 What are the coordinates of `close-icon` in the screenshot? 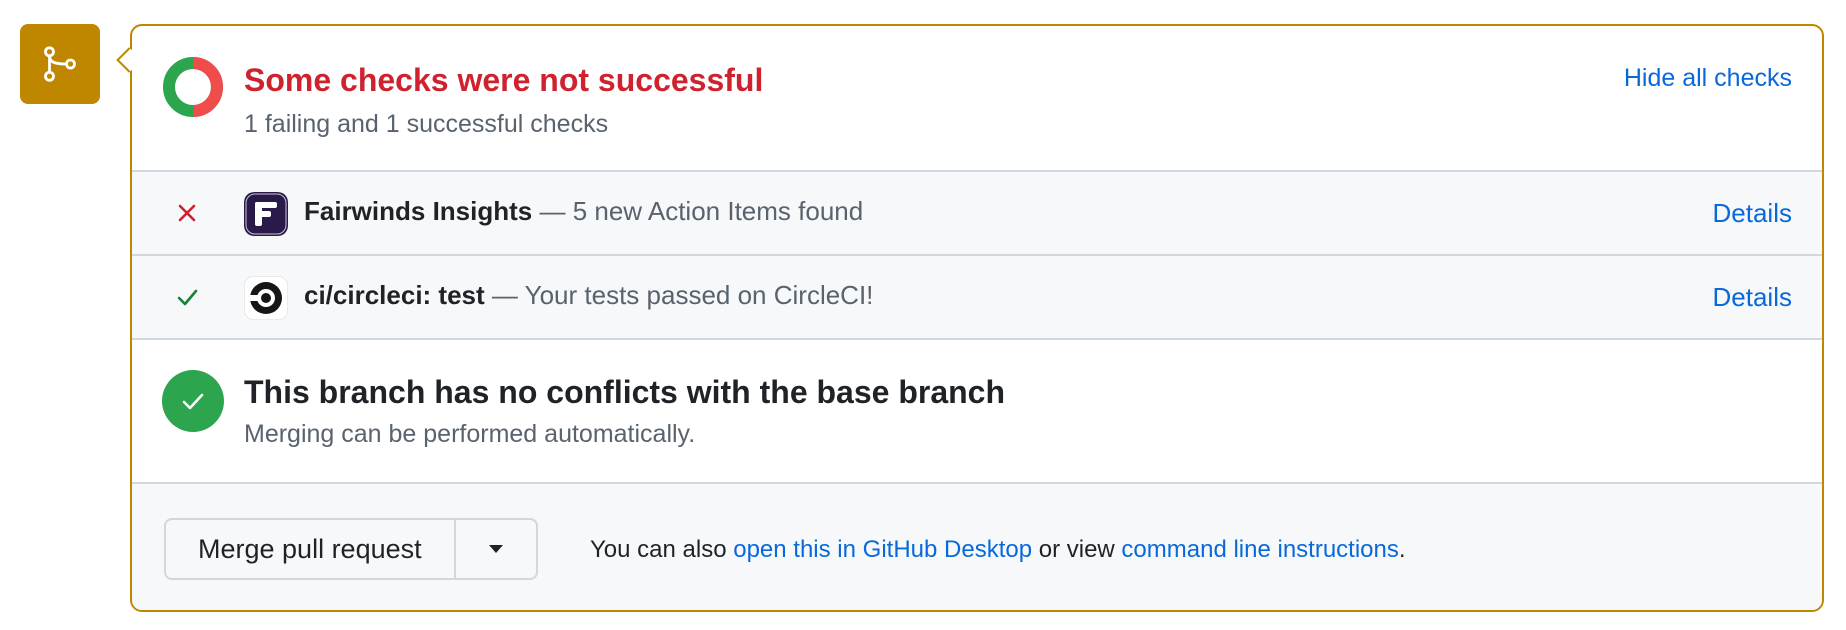 It's located at (187, 213).